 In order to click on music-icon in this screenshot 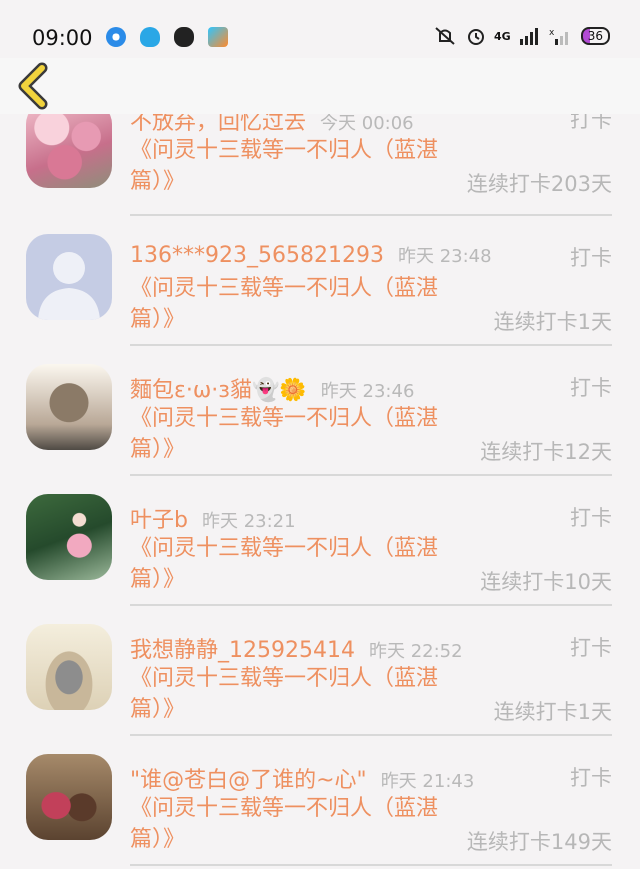, I will do `click(116, 37)`.